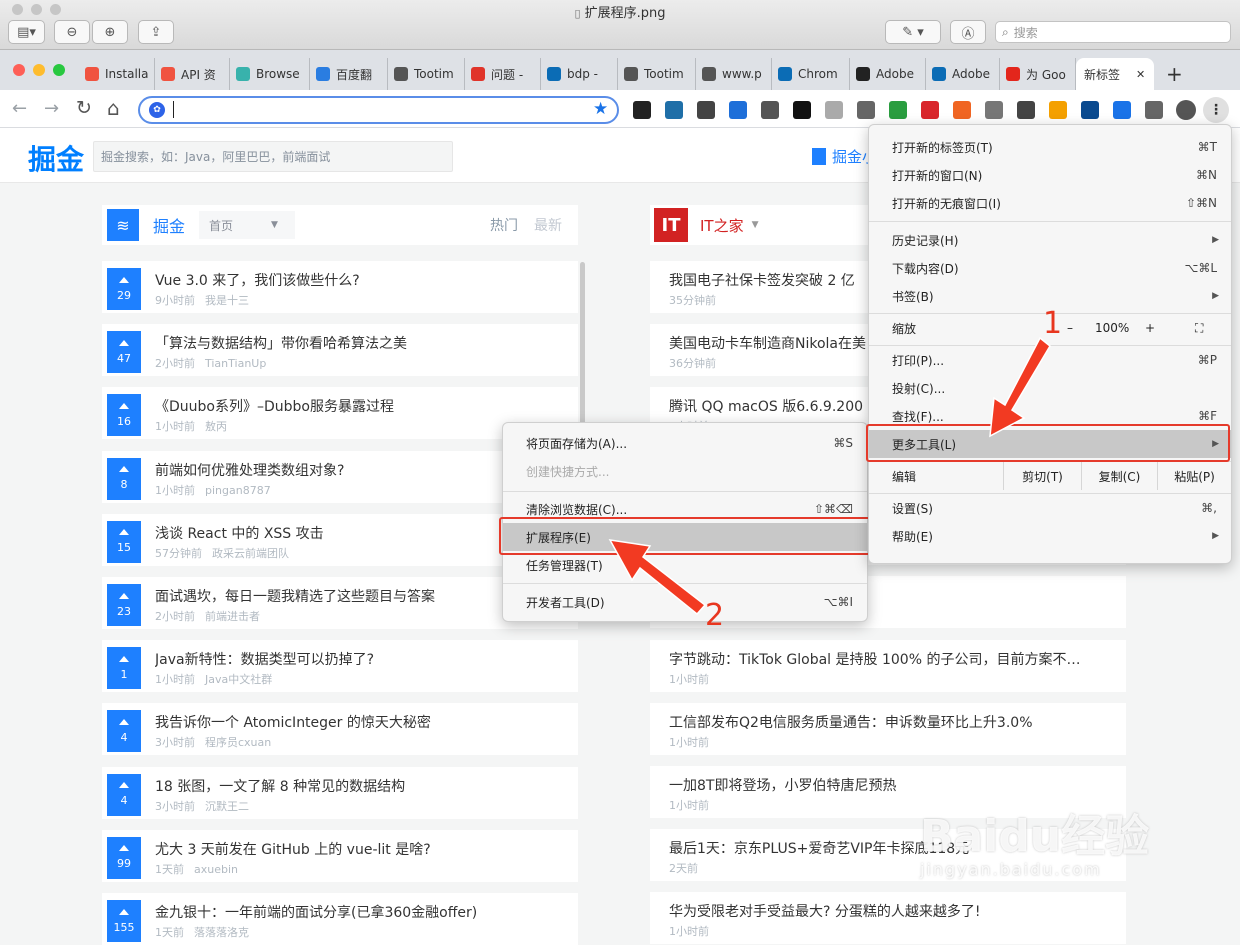 This screenshot has height=945, width=1240. Describe the element at coordinates (829, 476) in the screenshot. I see `annotation-arrows` at that location.